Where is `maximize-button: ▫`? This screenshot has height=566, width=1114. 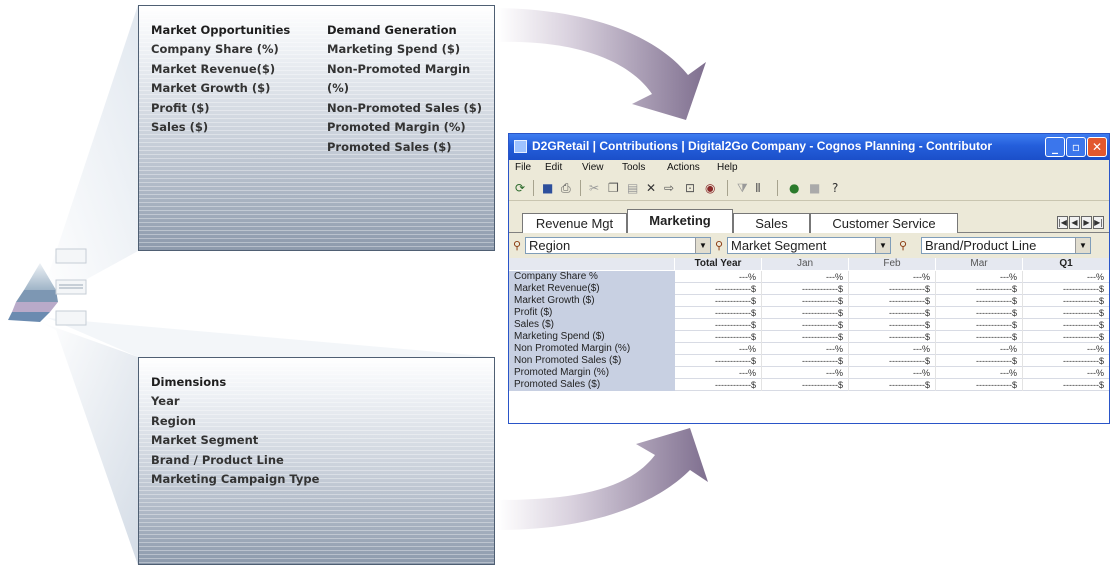
maximize-button: ▫ is located at coordinates (1076, 147).